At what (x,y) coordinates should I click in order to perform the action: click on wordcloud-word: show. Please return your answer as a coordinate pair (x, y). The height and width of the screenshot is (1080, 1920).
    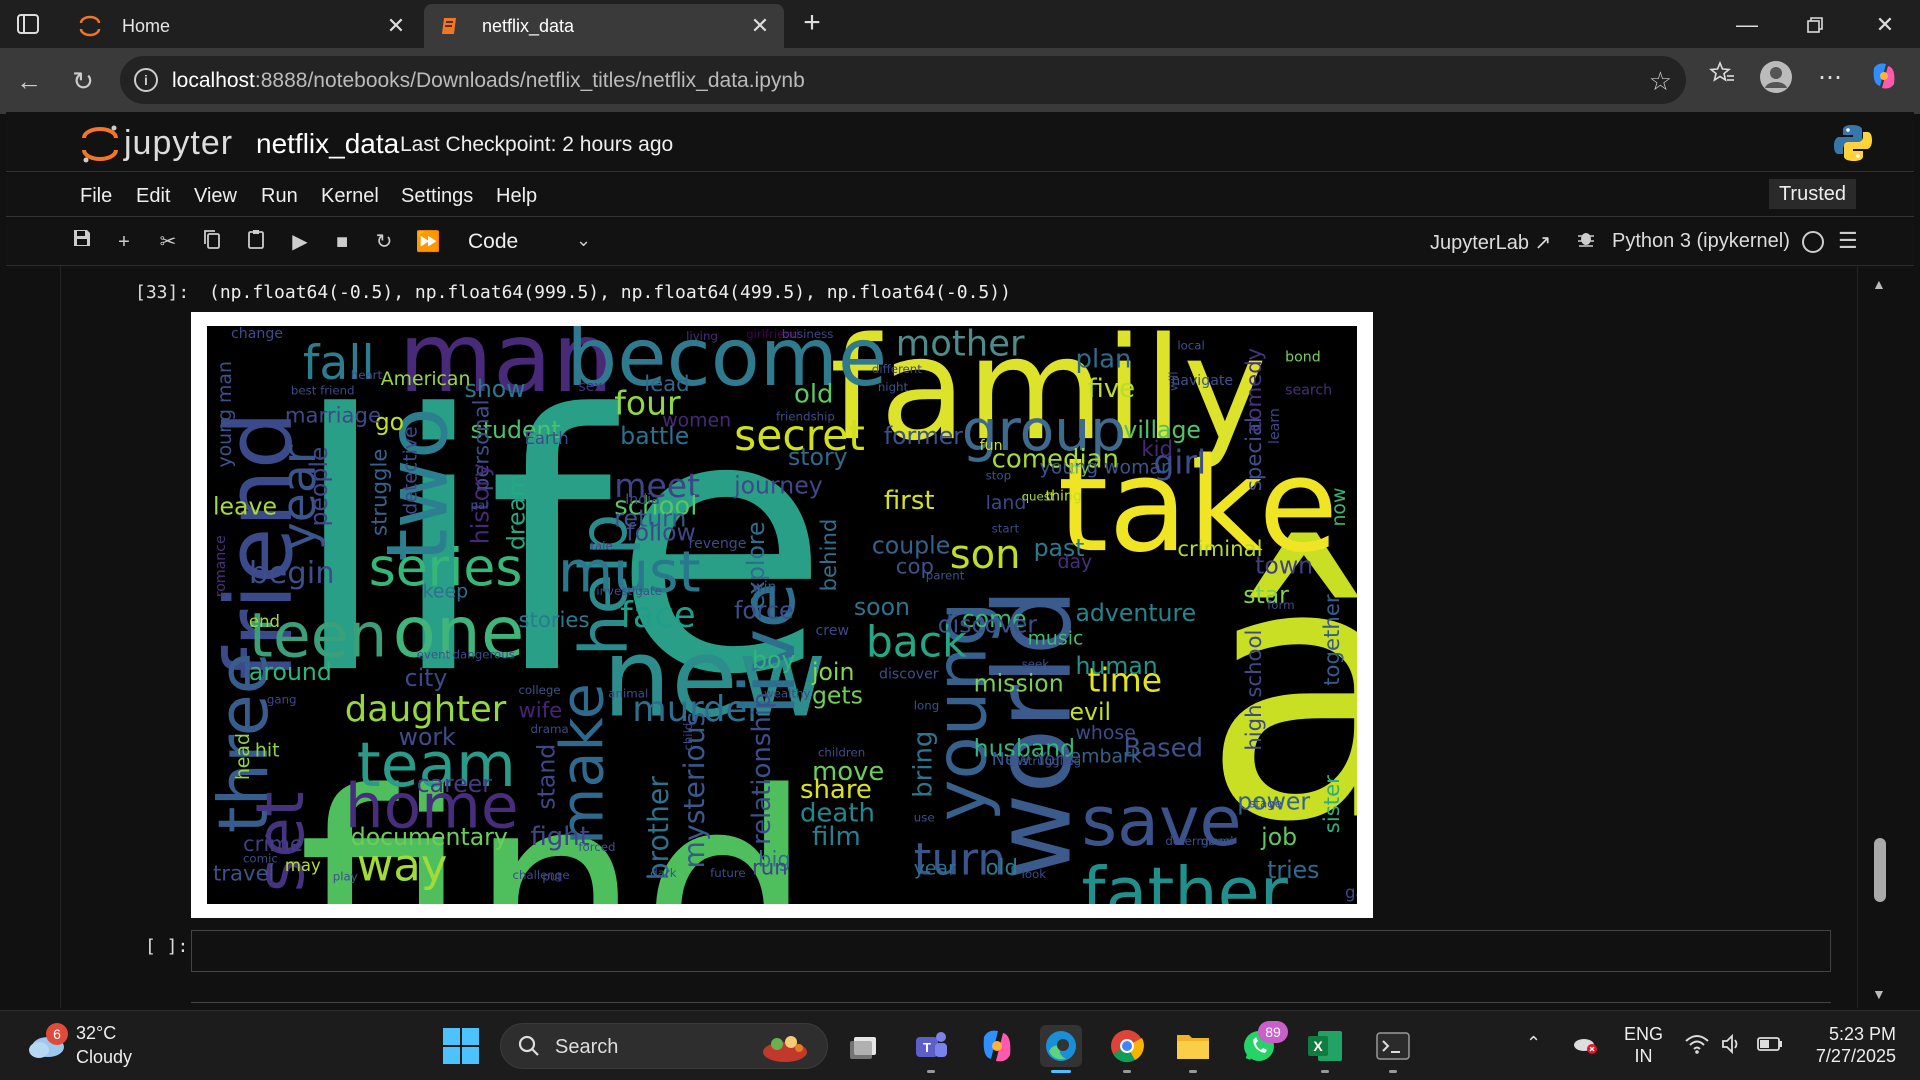
    Looking at the image, I should click on (495, 389).